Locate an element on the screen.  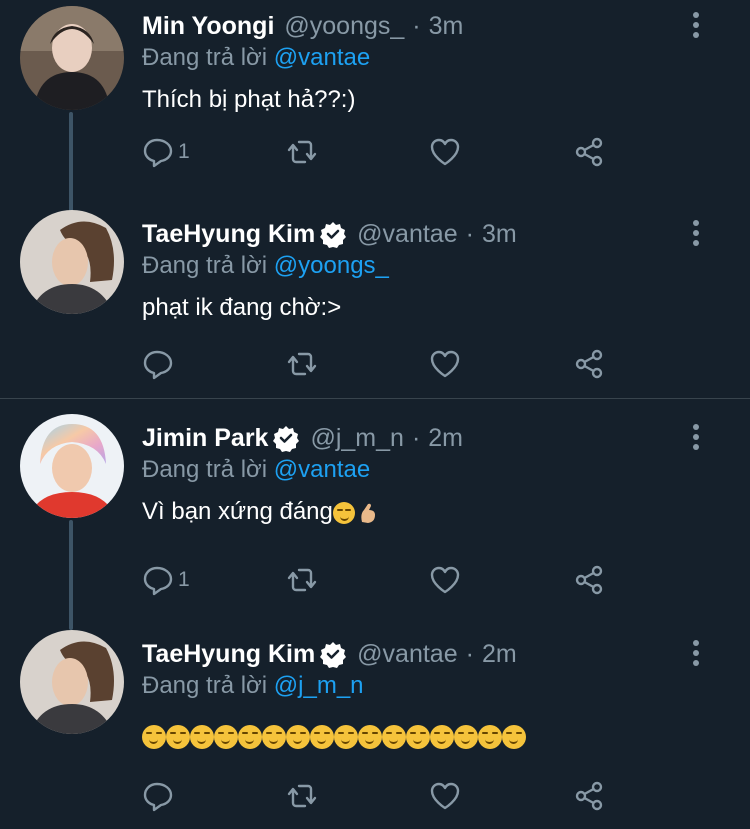
tweet-header: TaeHyung Kim @vantae · 3m is located at coordinates (329, 234).